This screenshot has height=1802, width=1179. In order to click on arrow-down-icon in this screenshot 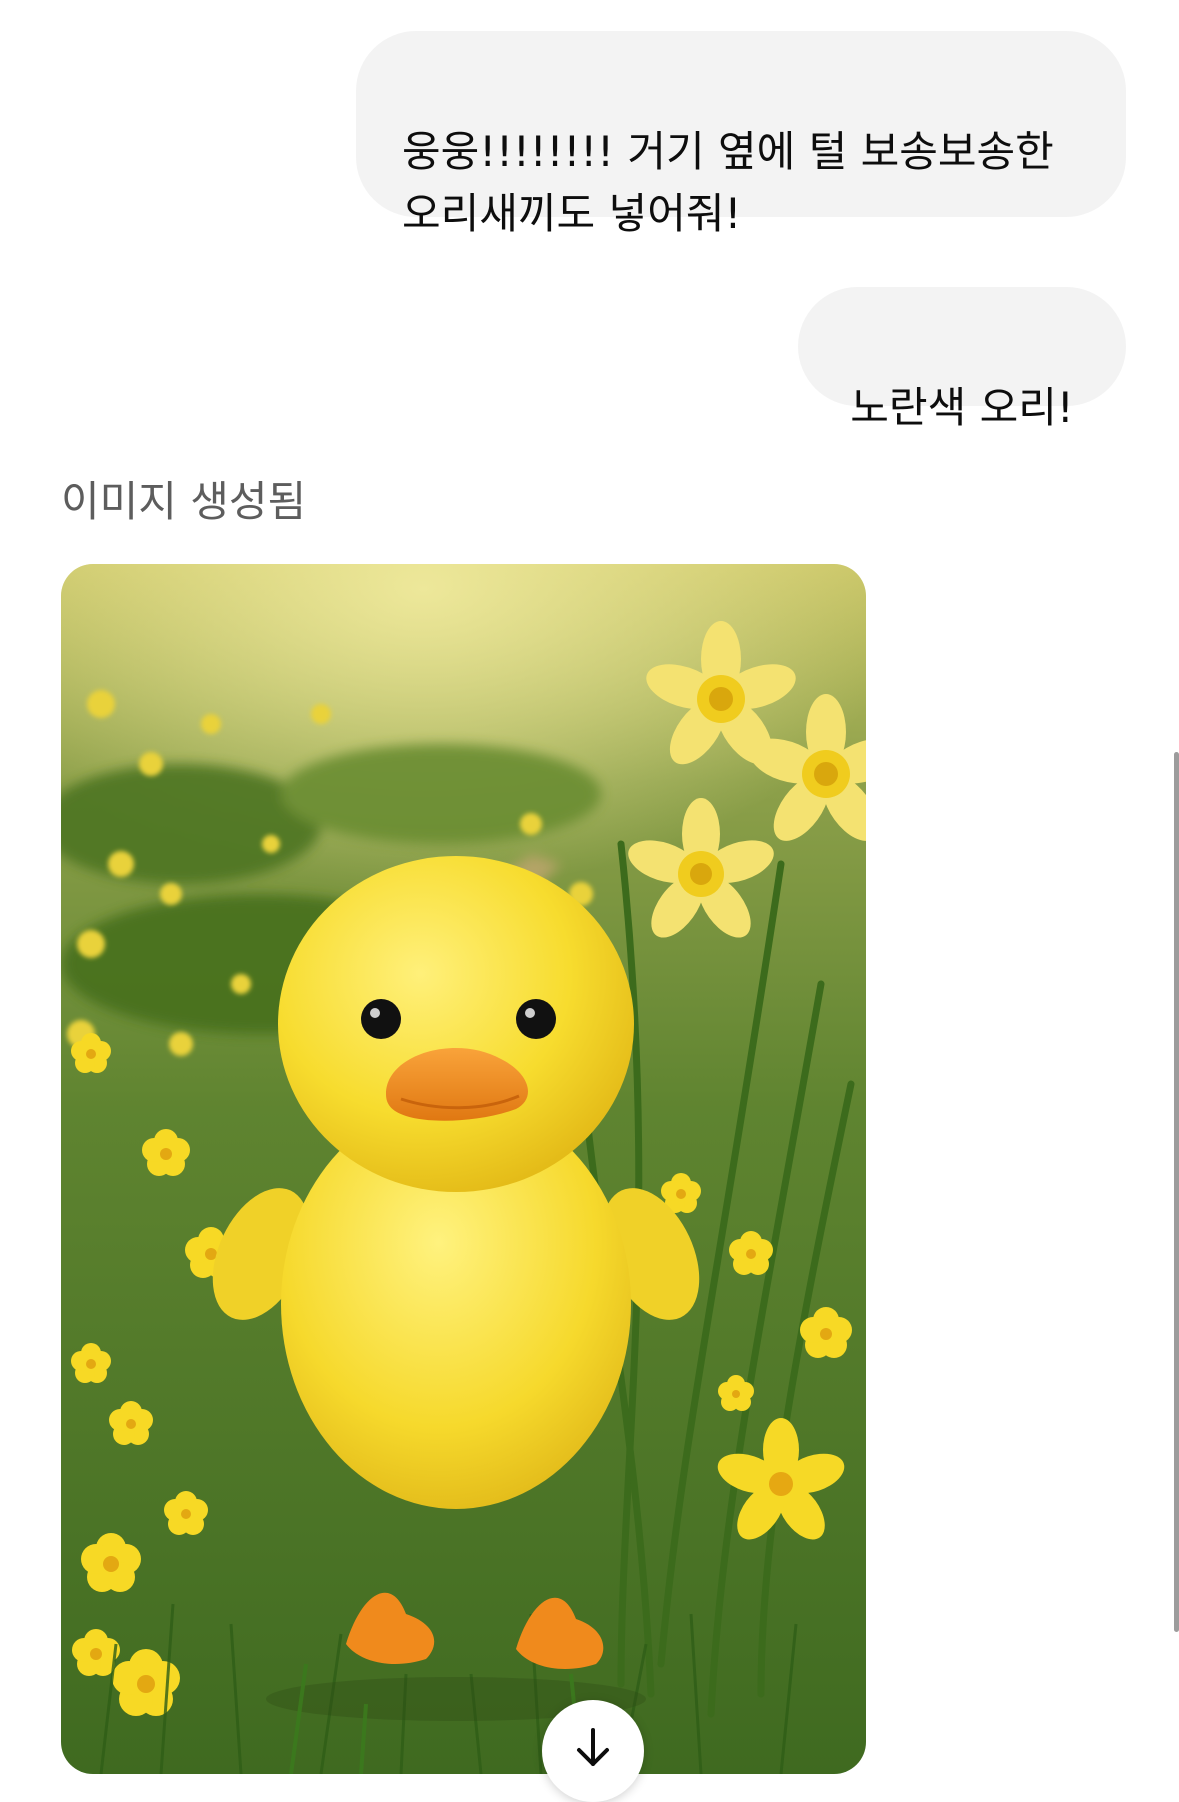, I will do `click(593, 1747)`.